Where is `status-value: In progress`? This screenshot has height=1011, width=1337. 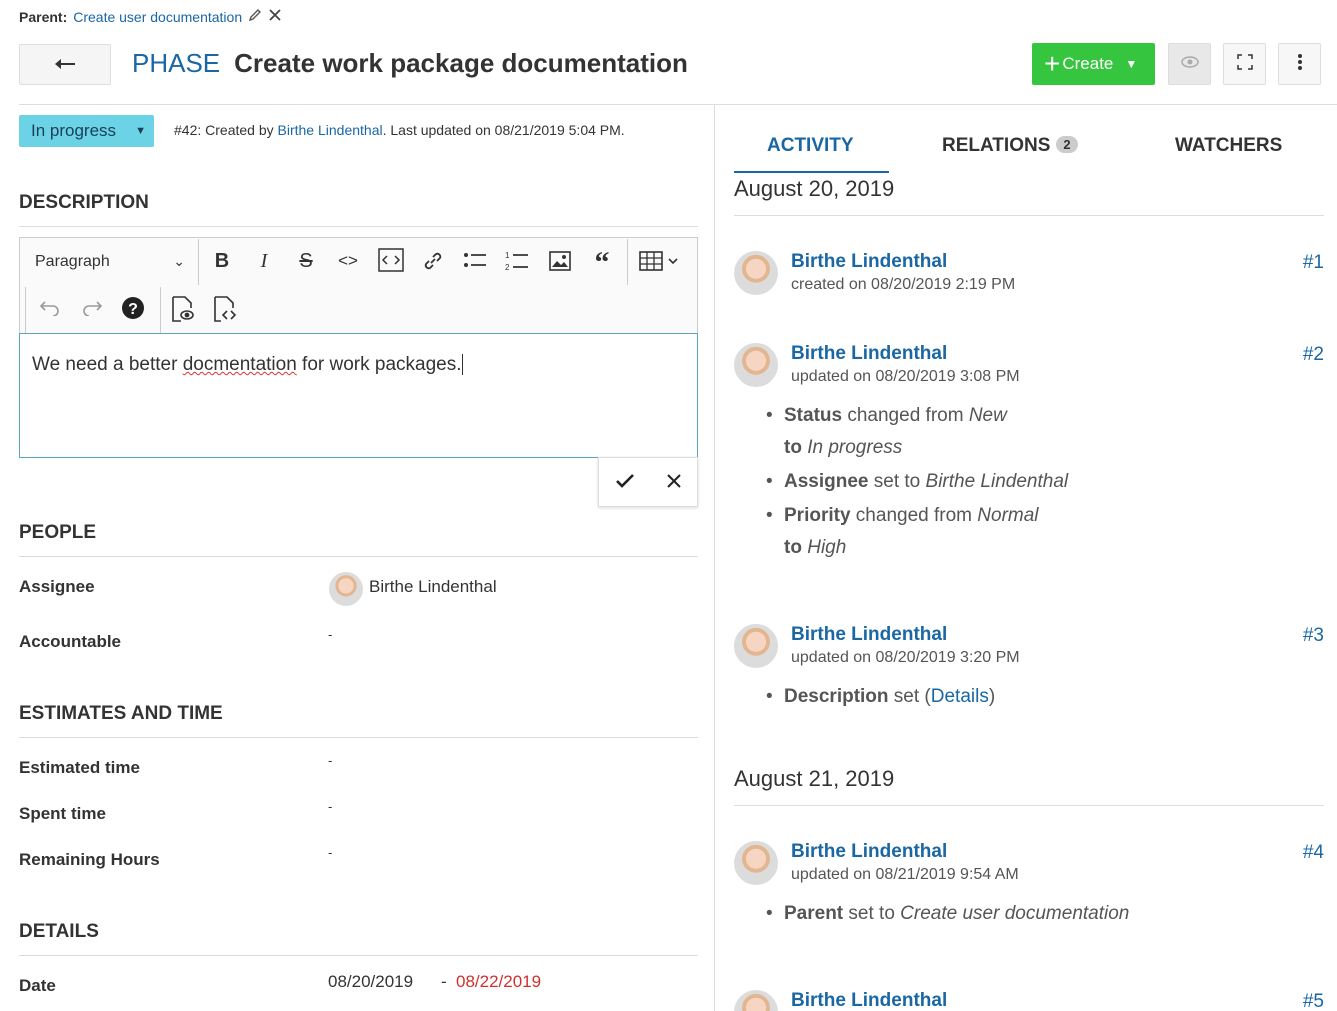 status-value: In progress is located at coordinates (74, 130).